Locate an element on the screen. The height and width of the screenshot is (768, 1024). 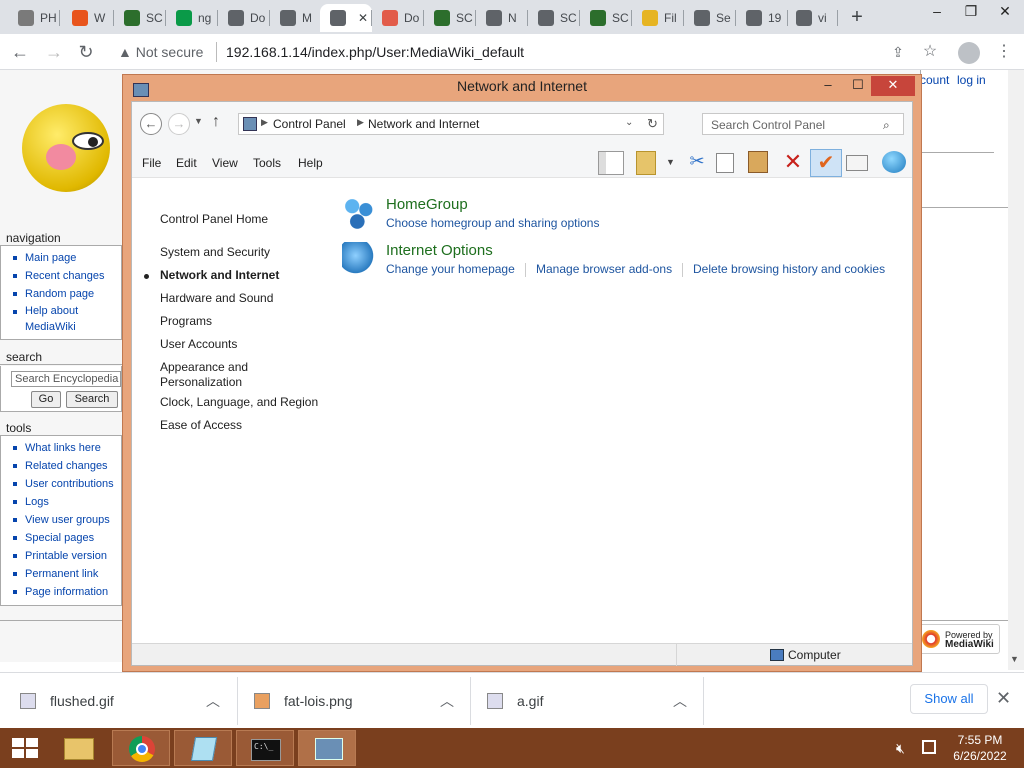
menu-help: Help is located at coordinates (310, 163).